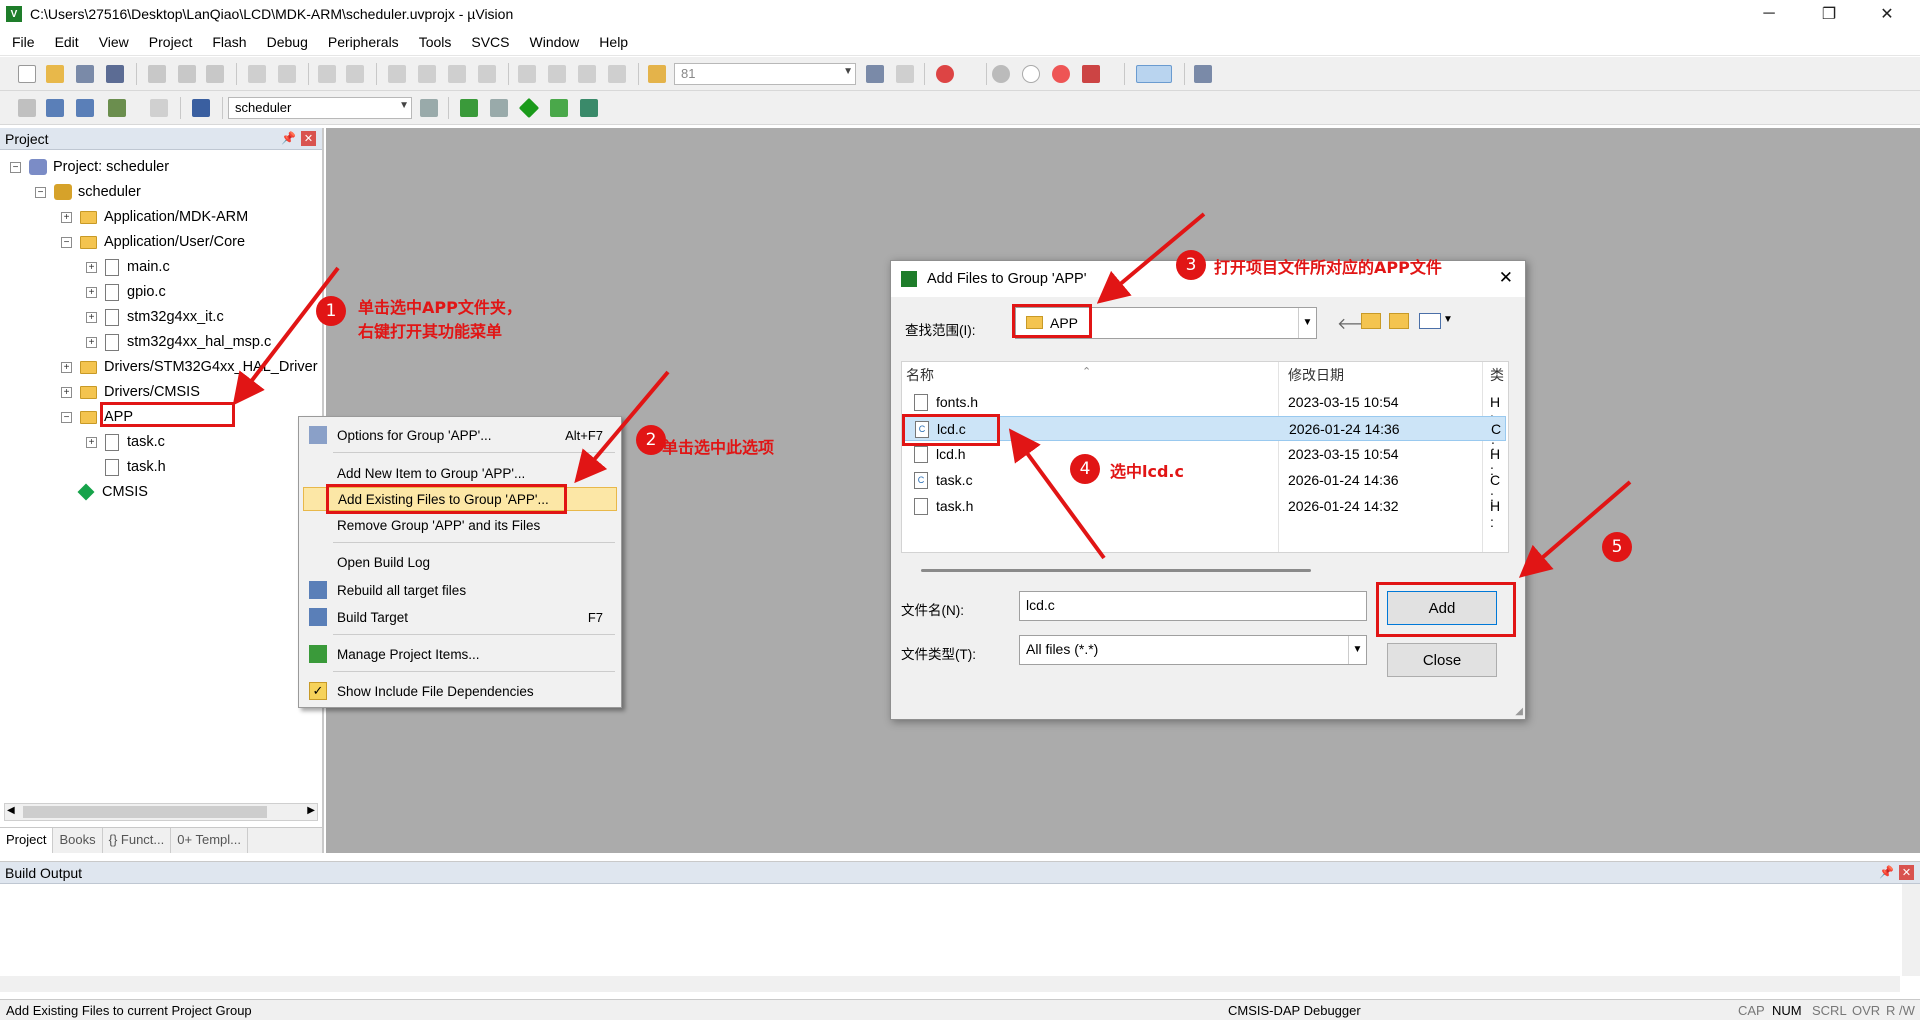 This screenshot has height=1020, width=1920. What do you see at coordinates (331, 311) in the screenshot?
I see `step-badge-1: 1` at bounding box center [331, 311].